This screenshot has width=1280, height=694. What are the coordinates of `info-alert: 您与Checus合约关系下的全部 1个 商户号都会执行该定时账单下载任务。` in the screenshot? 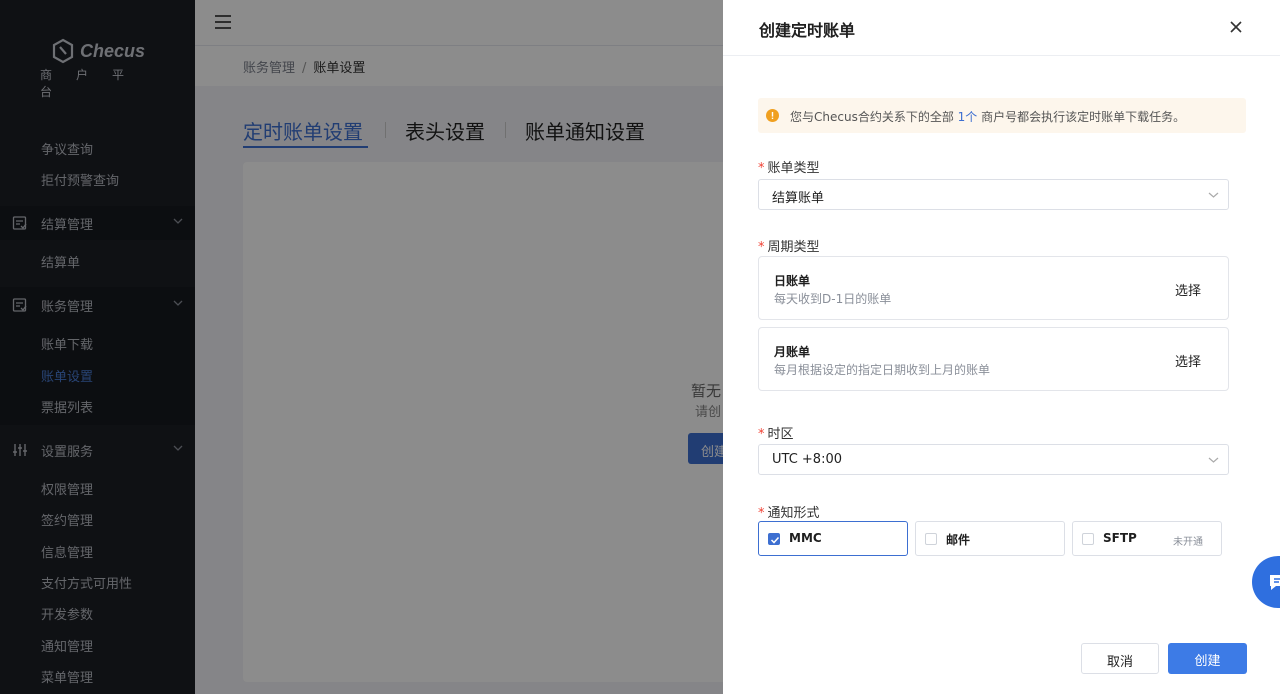 It's located at (1002, 115).